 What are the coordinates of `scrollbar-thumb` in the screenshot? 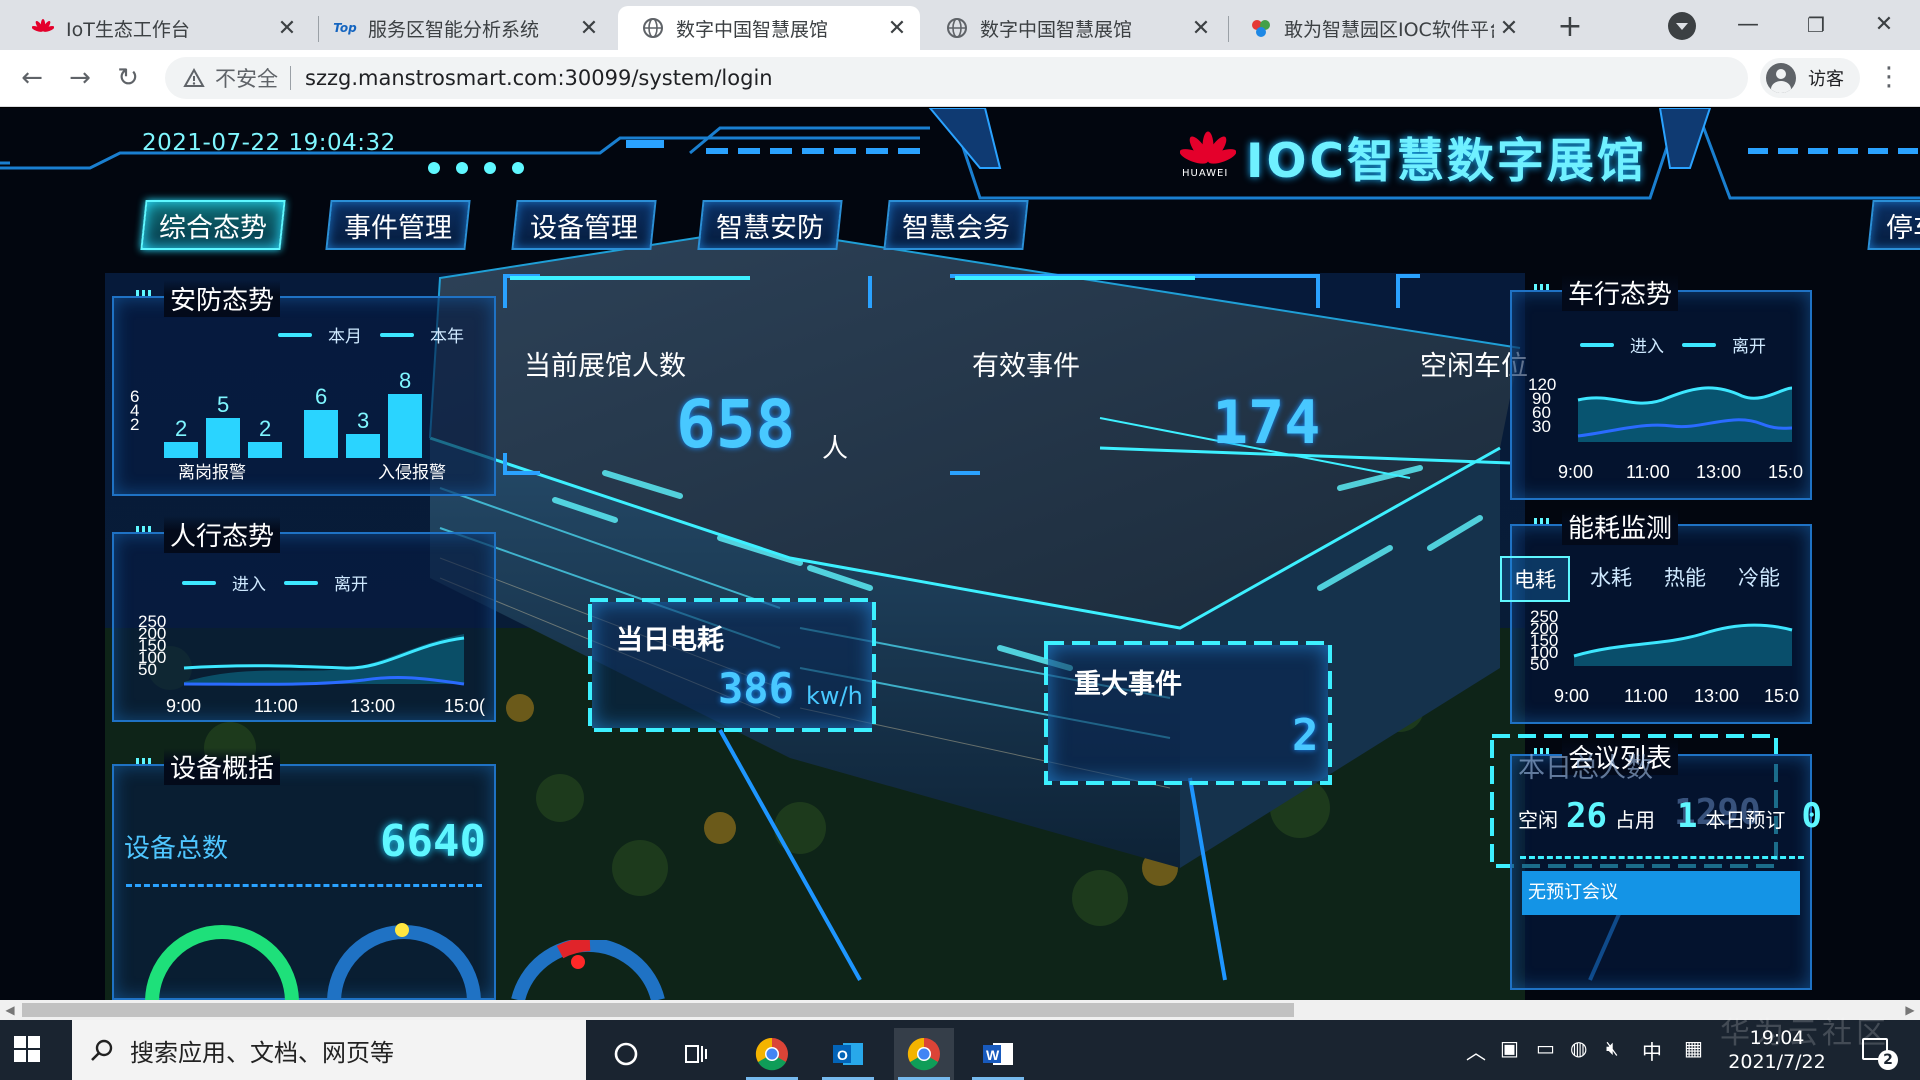 It's located at (658, 1010).